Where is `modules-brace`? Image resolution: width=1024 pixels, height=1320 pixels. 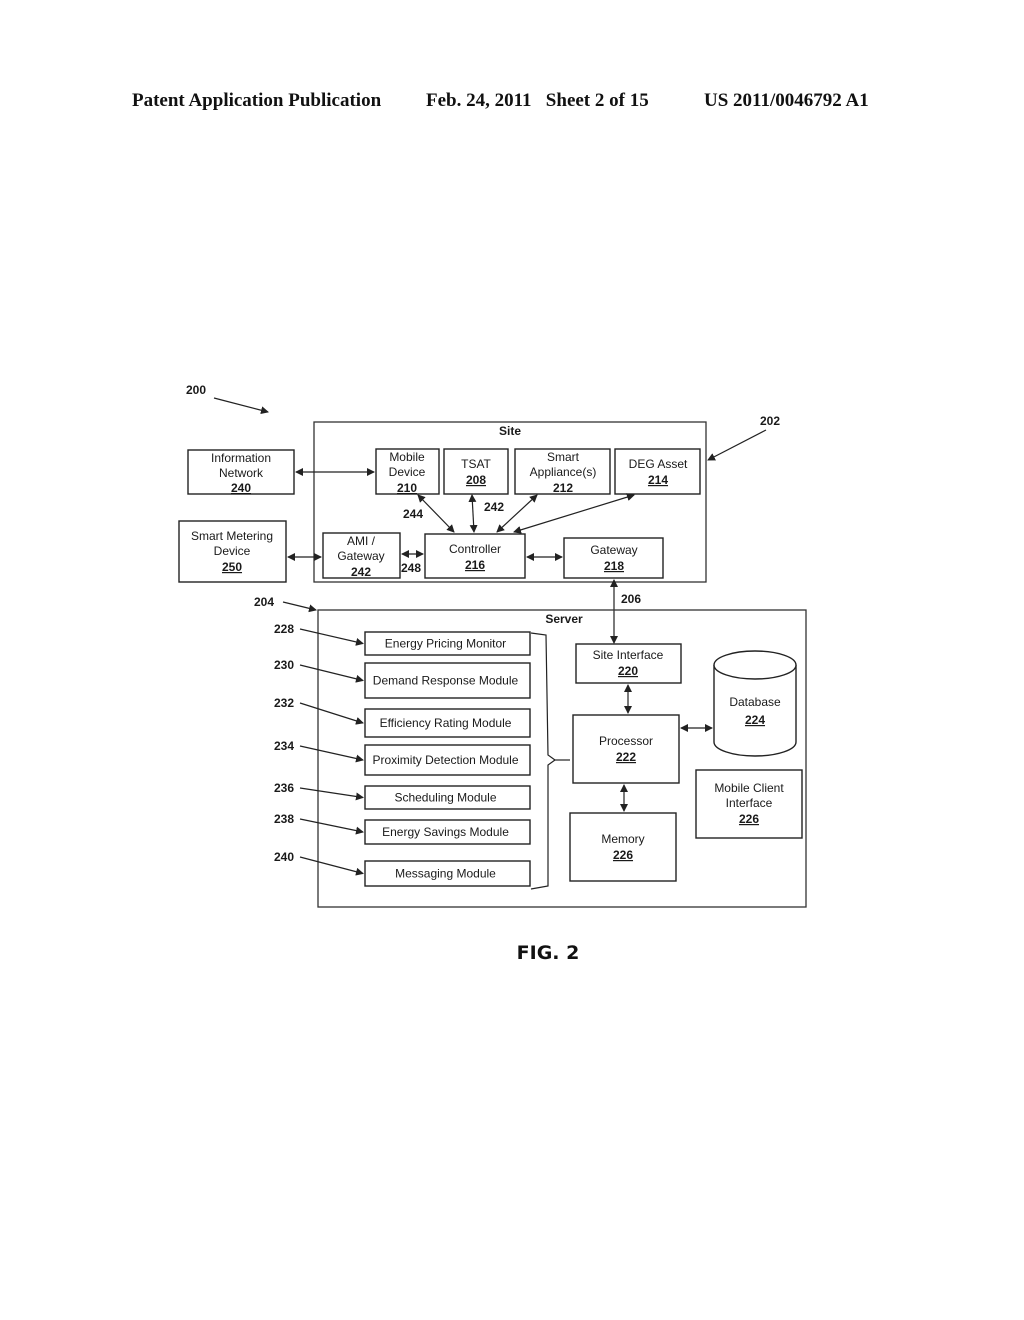
modules-brace is located at coordinates (543, 761).